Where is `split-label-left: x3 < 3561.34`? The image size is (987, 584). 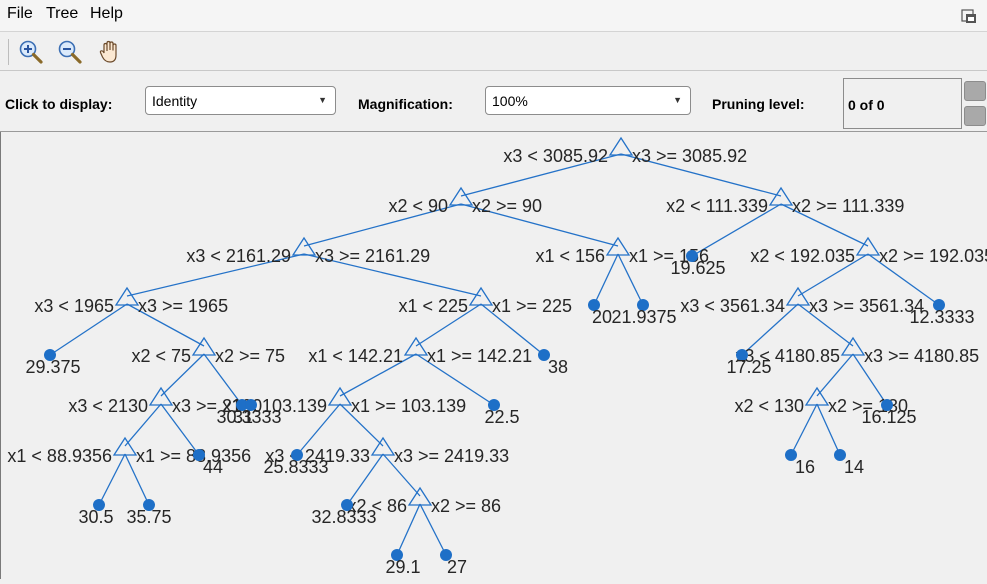
split-label-left: x3 < 3561.34 is located at coordinates (732, 306).